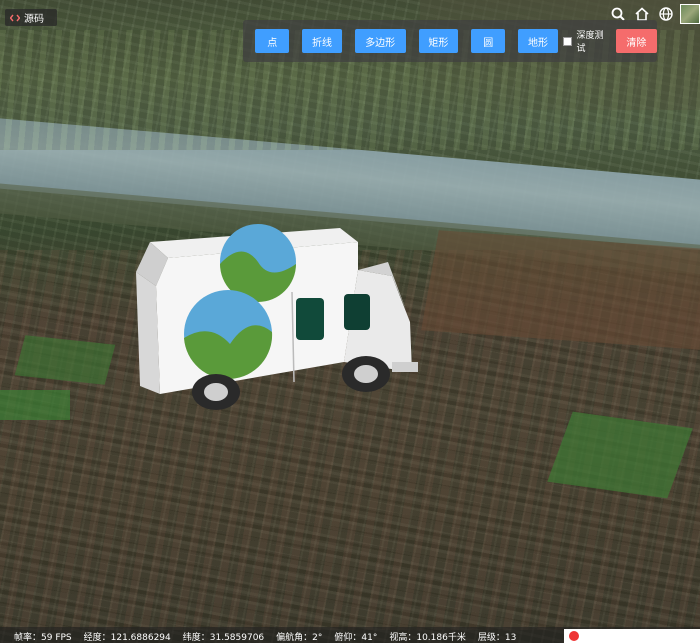 Image resolution: width=700 pixels, height=643 pixels. Describe the element at coordinates (272, 41) in the screenshot. I see `draw-point-button: 点` at that location.